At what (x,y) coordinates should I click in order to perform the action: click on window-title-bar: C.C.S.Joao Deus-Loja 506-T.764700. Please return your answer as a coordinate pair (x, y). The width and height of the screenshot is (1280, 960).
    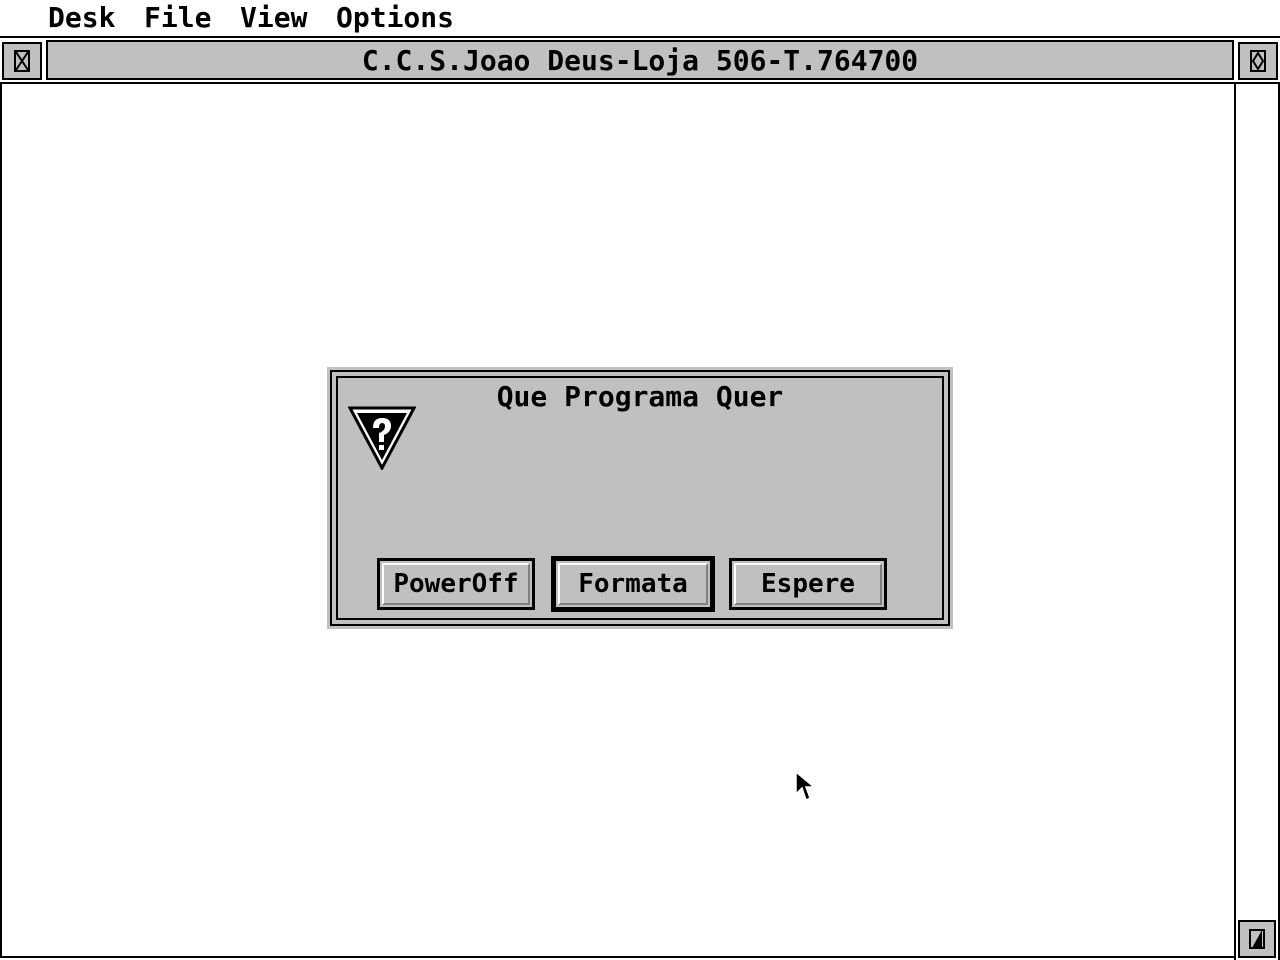
    Looking at the image, I should click on (640, 61).